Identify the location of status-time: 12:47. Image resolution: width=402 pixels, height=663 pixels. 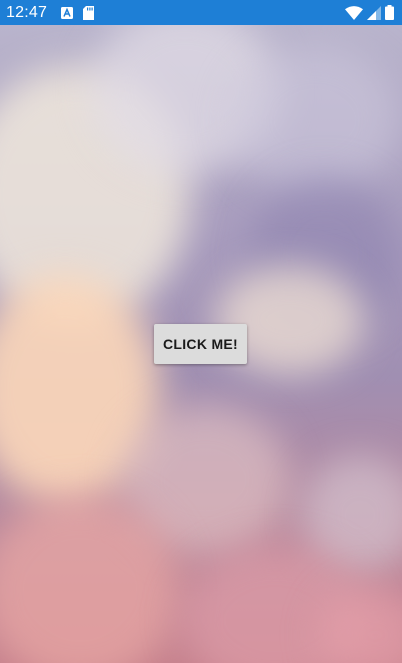
(27, 12).